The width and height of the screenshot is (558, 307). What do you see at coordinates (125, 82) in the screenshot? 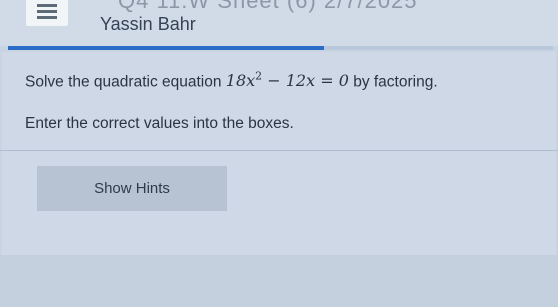
I see `question-prefix: Solve the quadratic equation` at bounding box center [125, 82].